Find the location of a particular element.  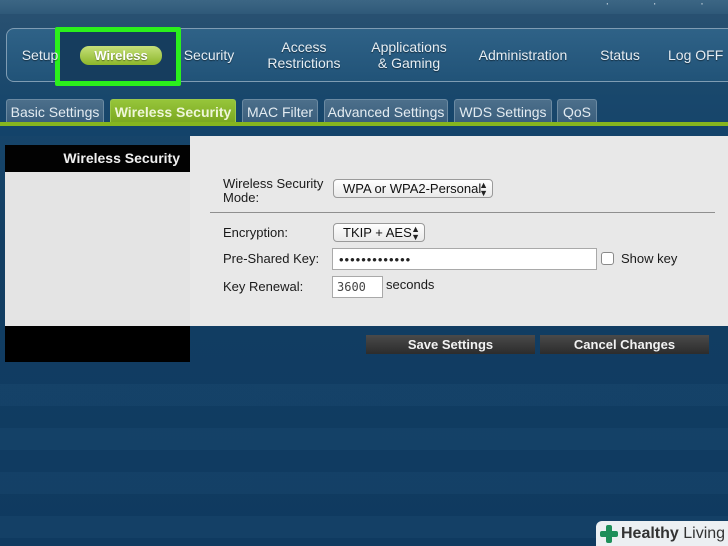

nav-item-wireless: Wireless is located at coordinates (121, 55).